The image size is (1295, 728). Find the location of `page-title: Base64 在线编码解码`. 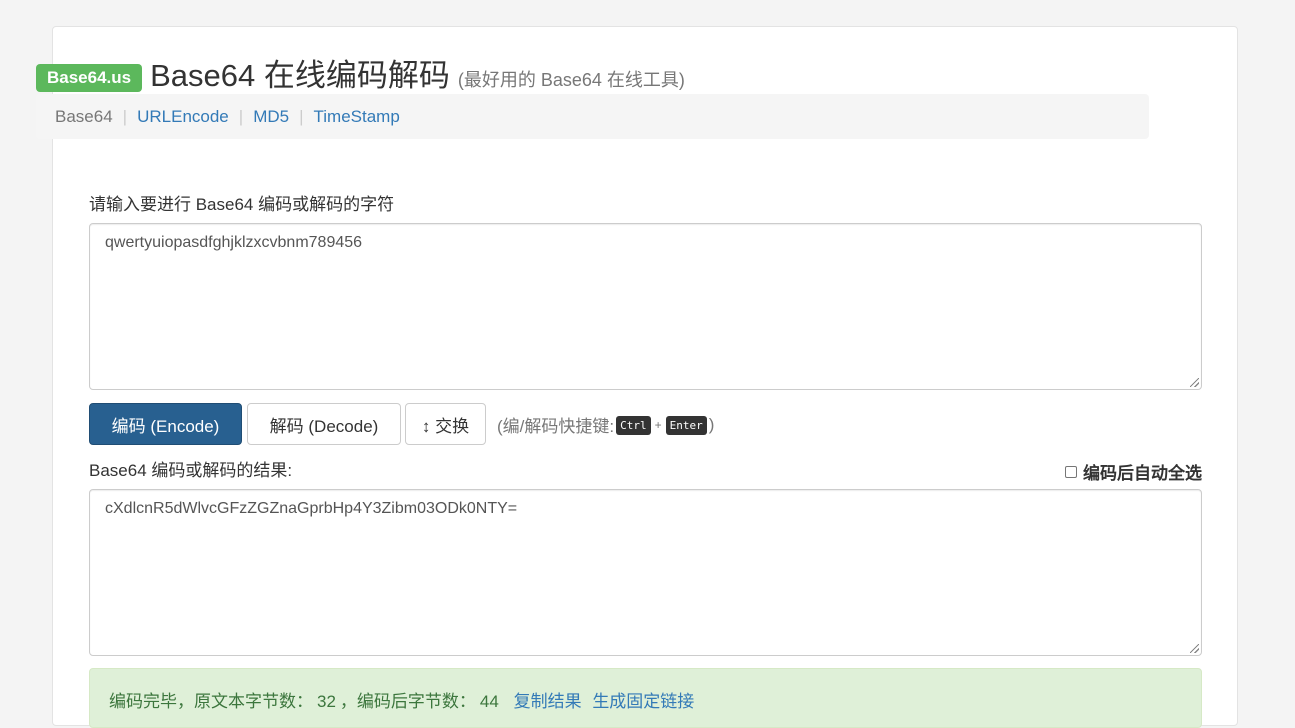

page-title: Base64 在线编码解码 is located at coordinates (300, 75).